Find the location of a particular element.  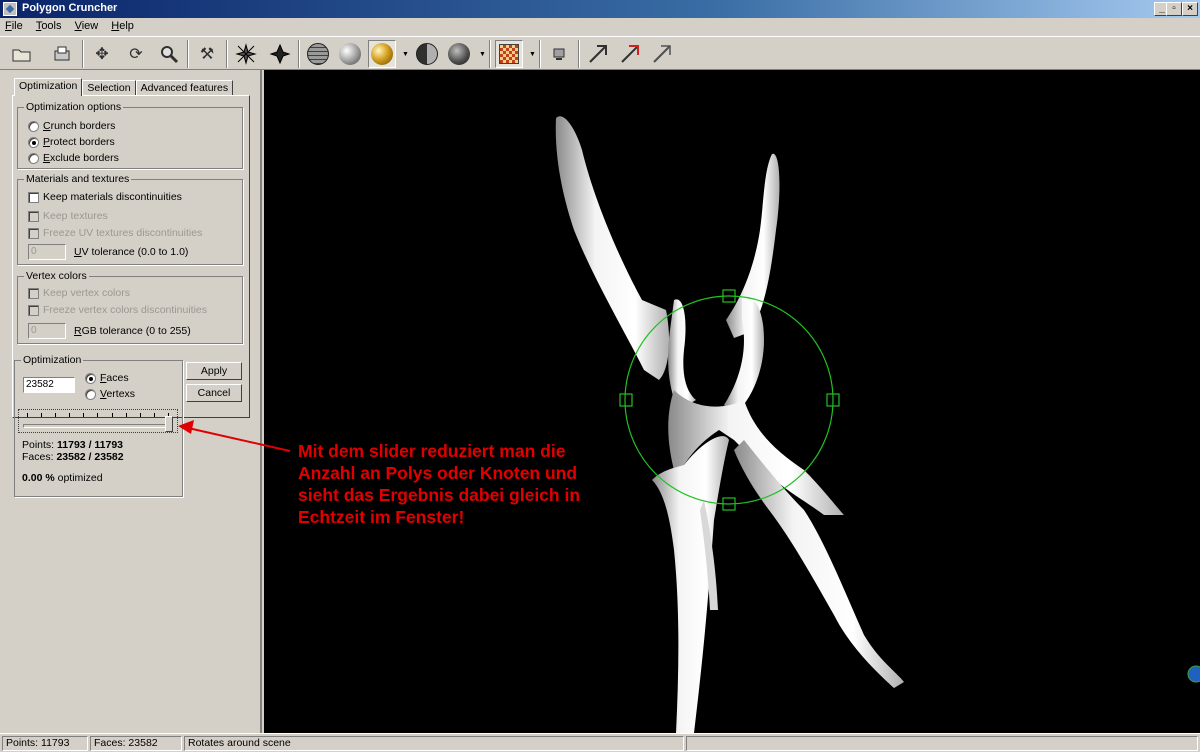

status-faces: Faces: 23582 is located at coordinates (136, 743).